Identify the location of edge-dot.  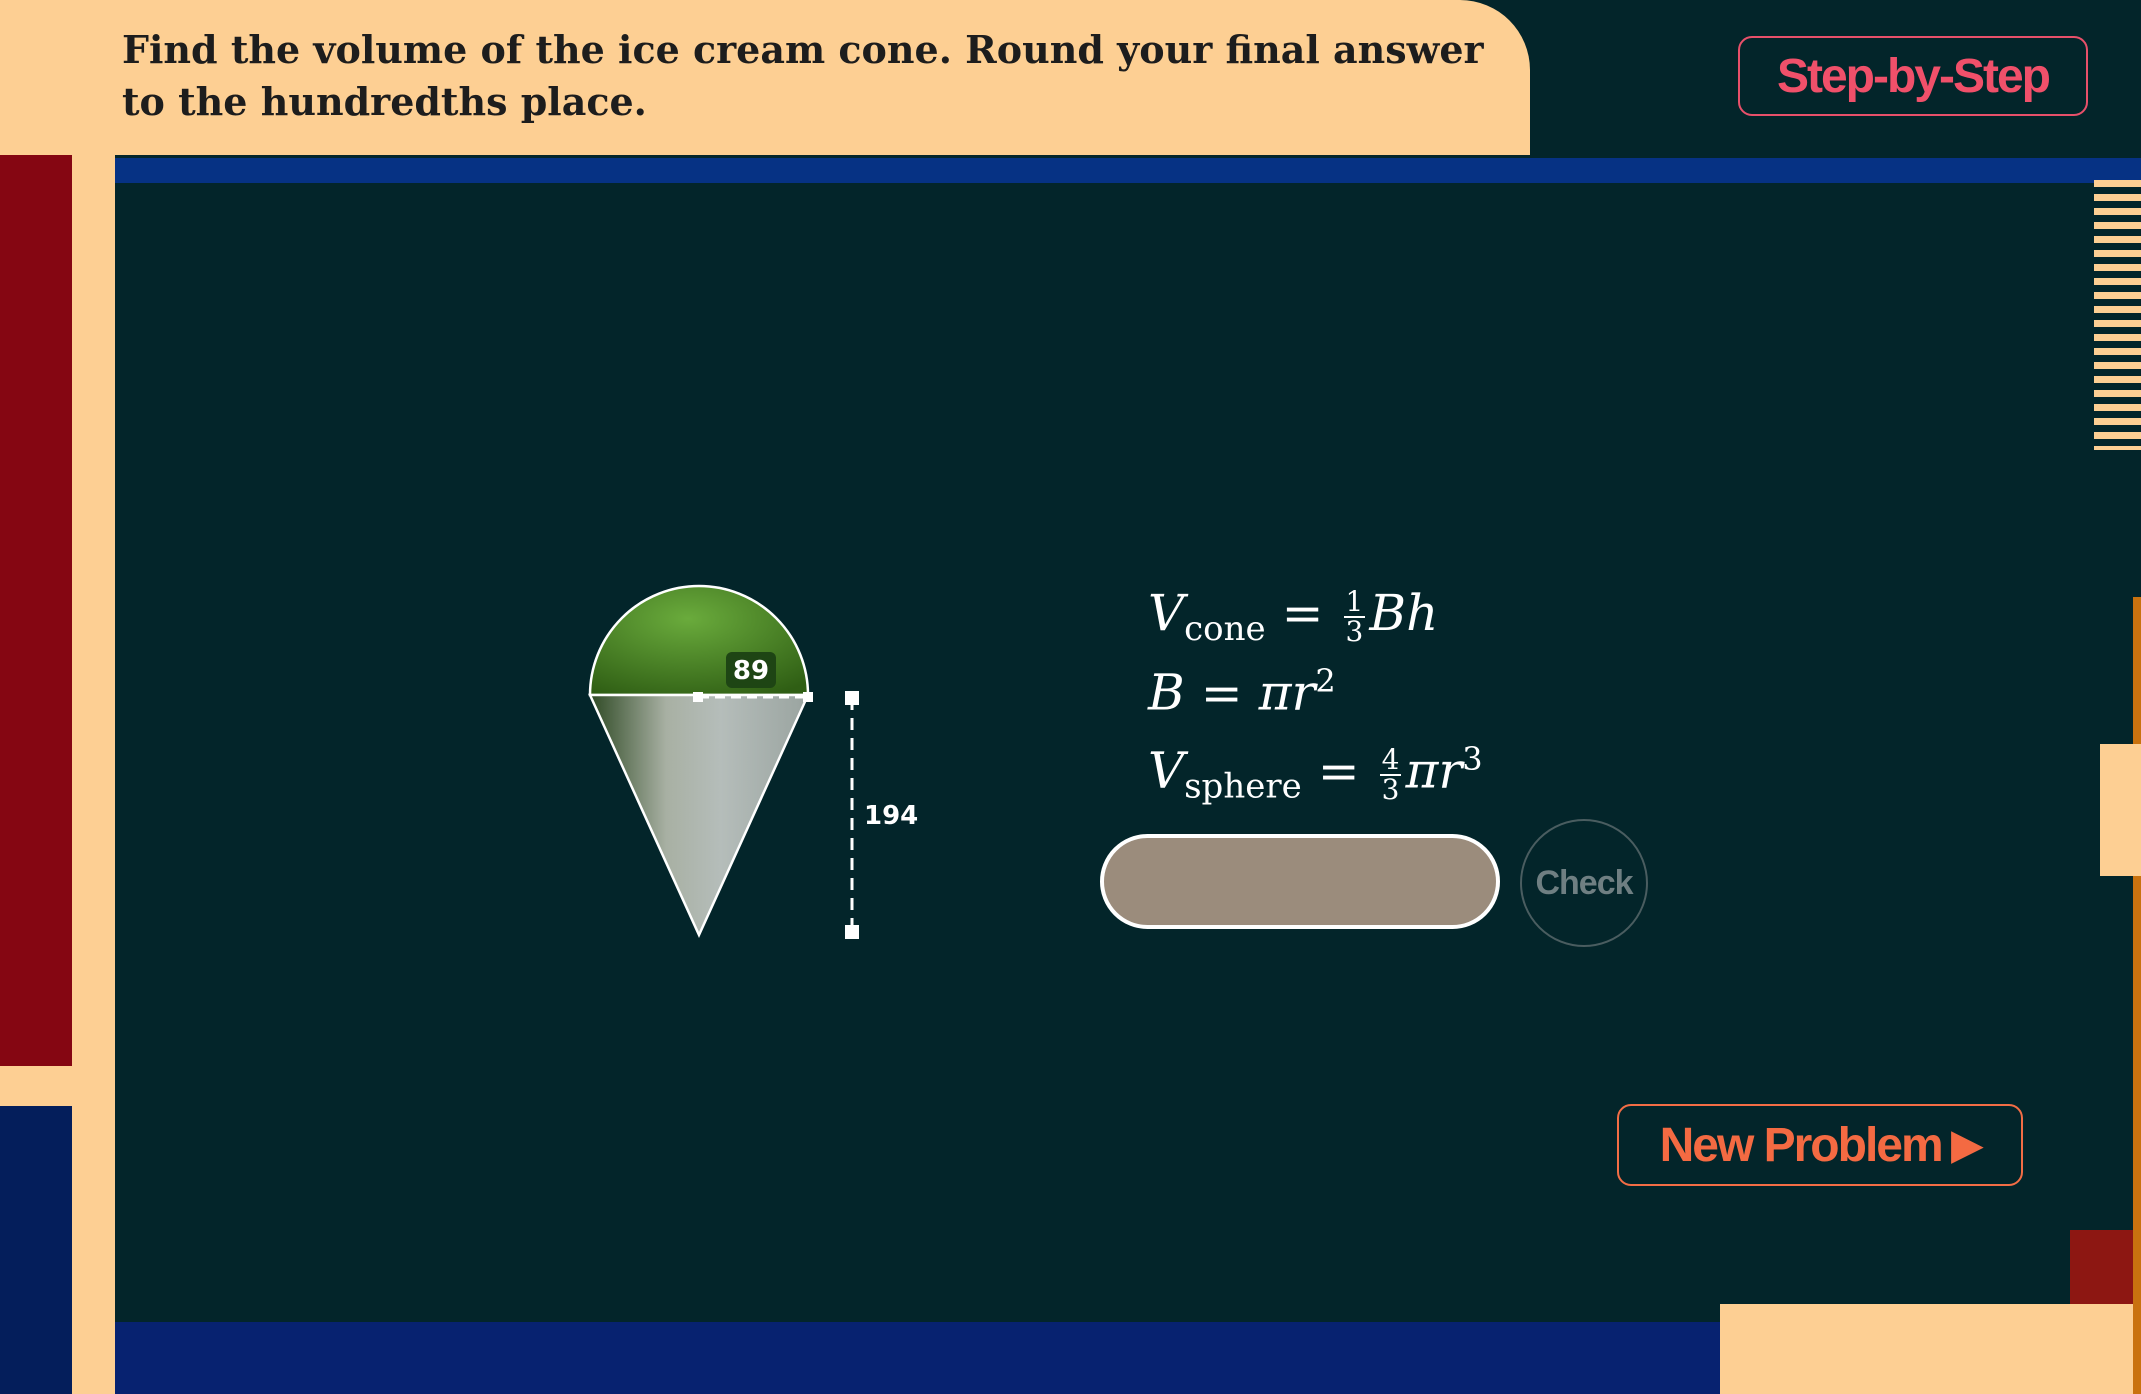
(808, 697).